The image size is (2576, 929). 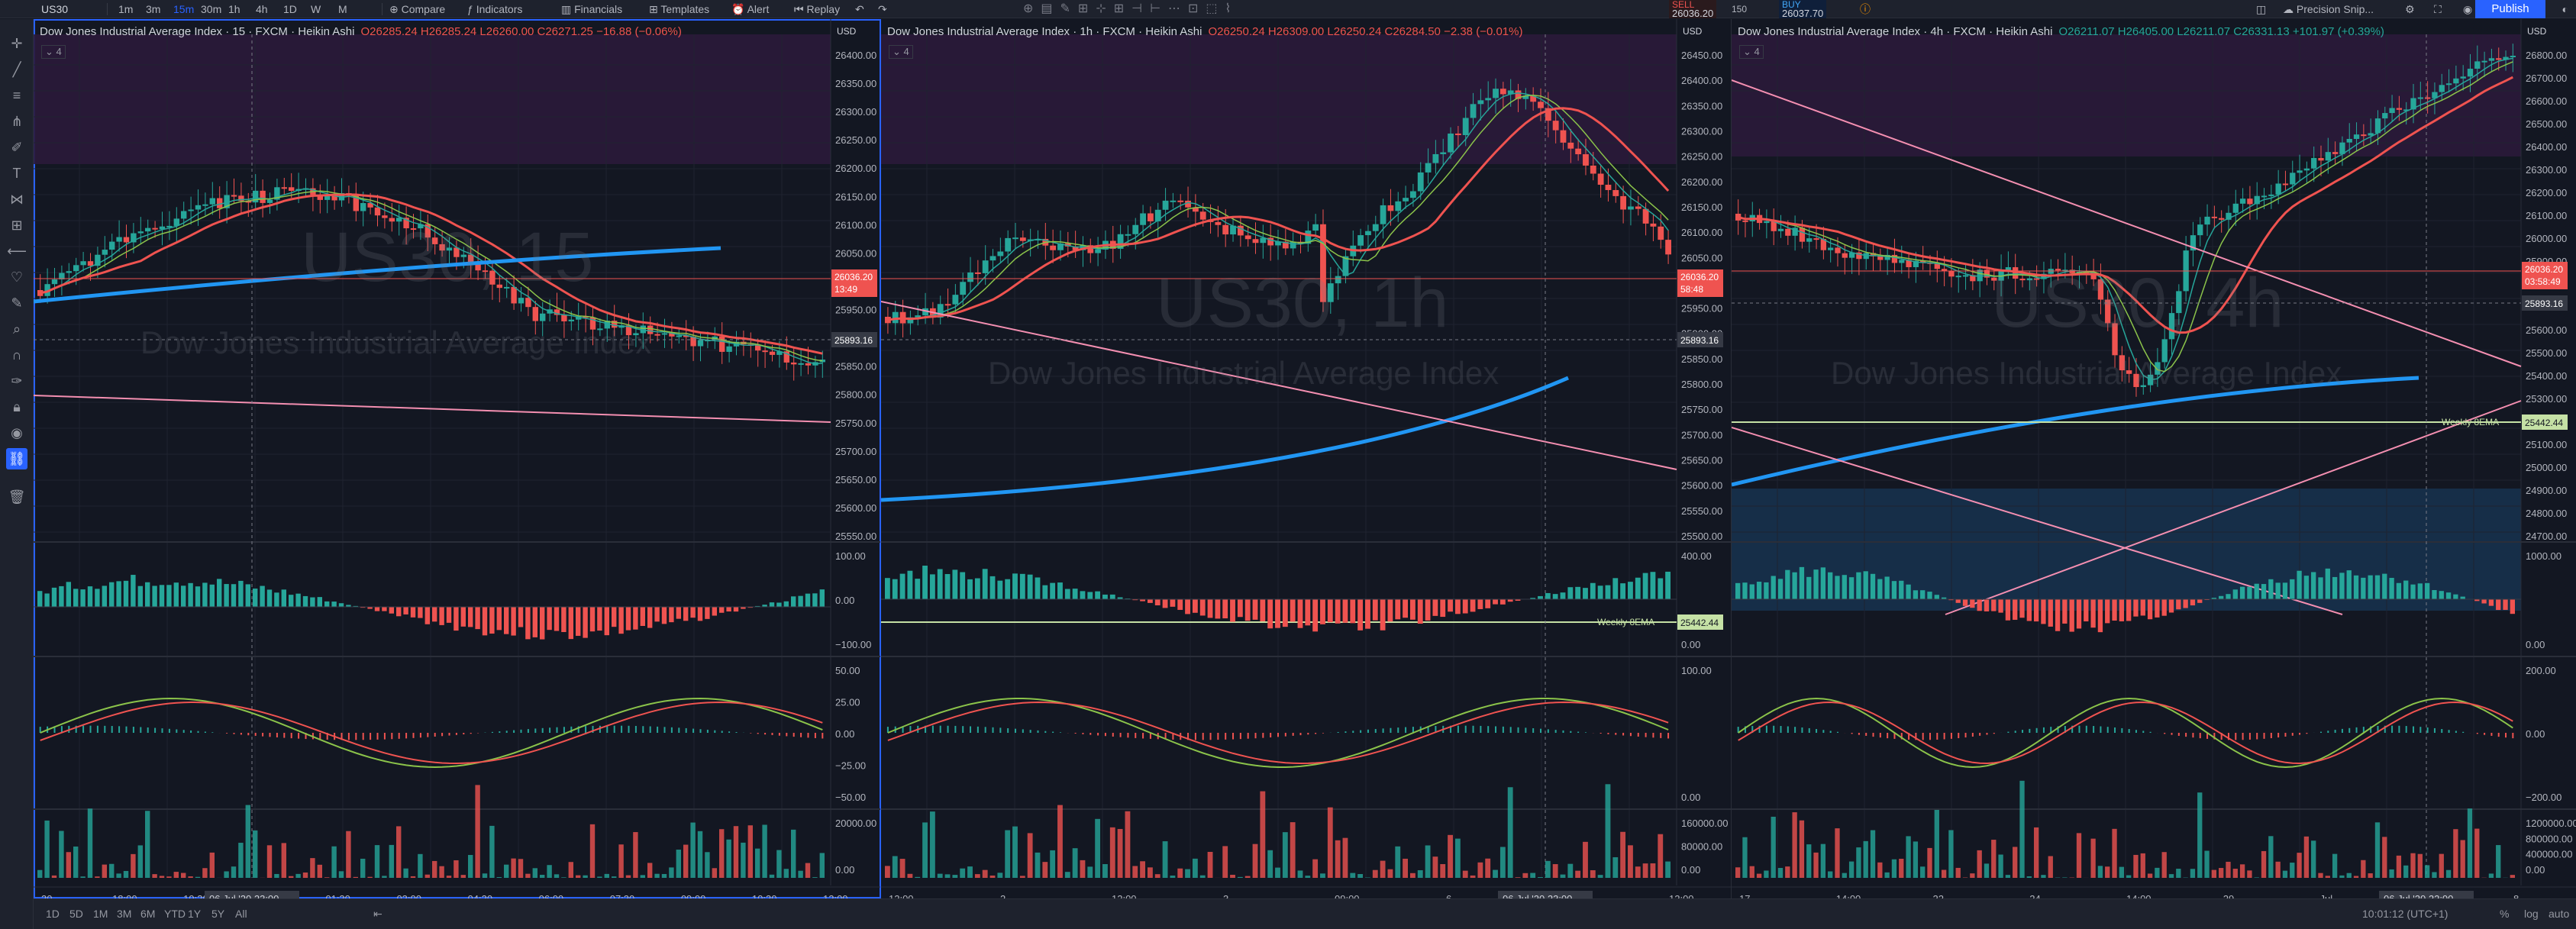 What do you see at coordinates (59, 51) in the screenshot?
I see `collapsed-count: 4` at bounding box center [59, 51].